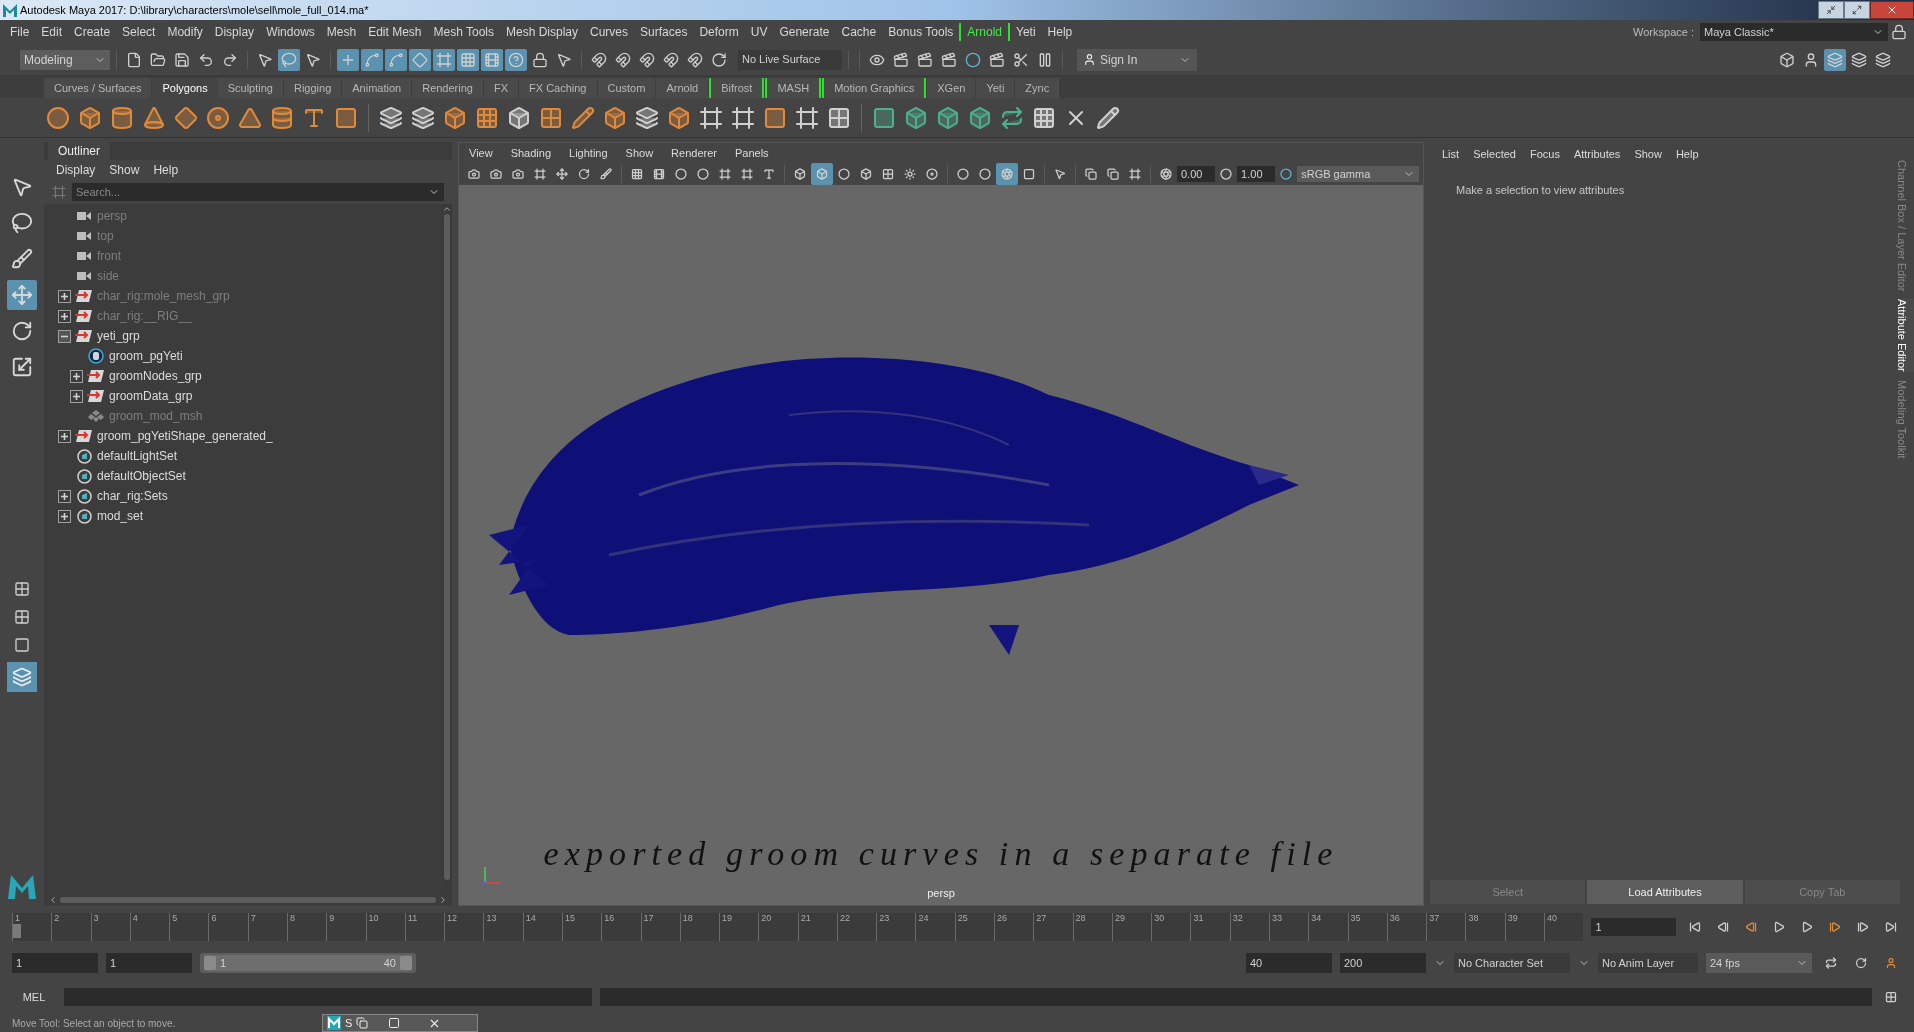  I want to click on mode-dropdown: Modeling, so click(65, 59).